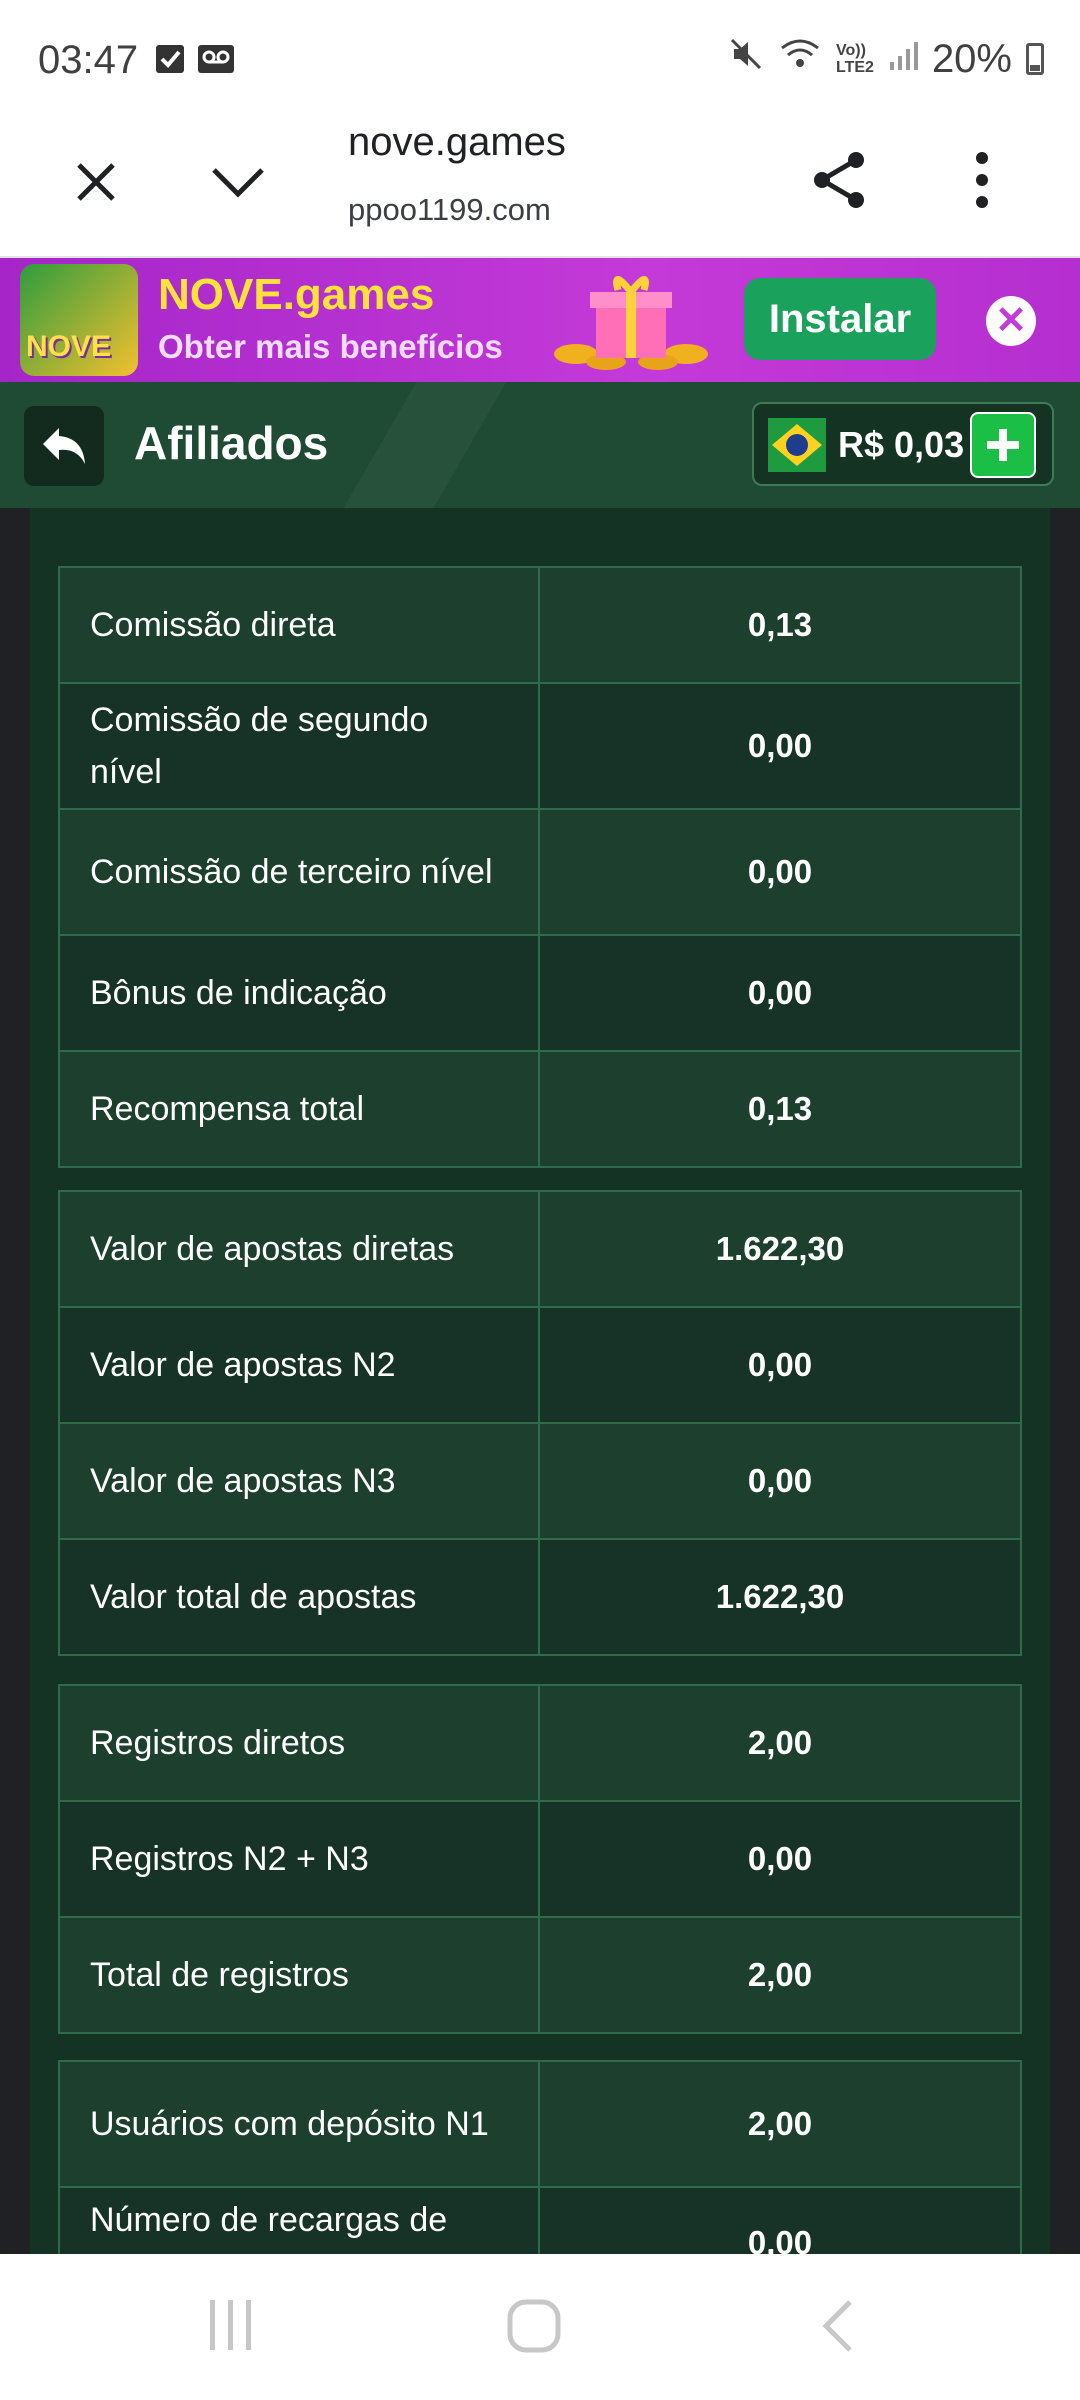 The width and height of the screenshot is (1080, 2400). I want to click on close-icon: ✕, so click(1011, 321).